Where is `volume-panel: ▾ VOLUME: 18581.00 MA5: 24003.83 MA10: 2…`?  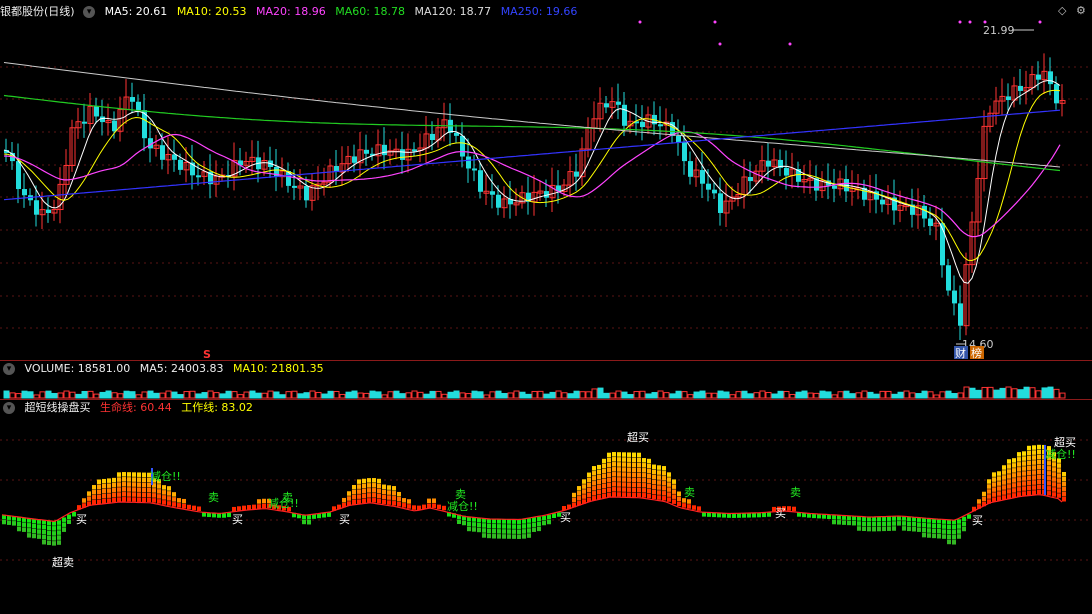 volume-panel: ▾ VOLUME: 18581.00 MA5: 24003.83 MA10: 2… is located at coordinates (546, 380).